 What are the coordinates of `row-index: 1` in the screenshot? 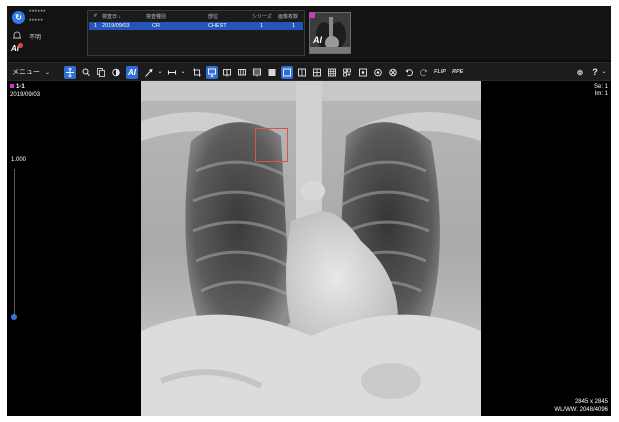 It's located at (96, 26).